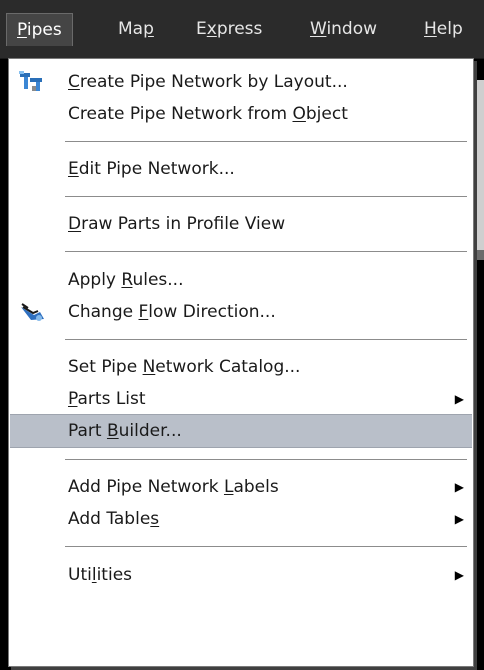 The height and width of the screenshot is (670, 484). I want to click on menu-pipes: Pipes, so click(39, 29).